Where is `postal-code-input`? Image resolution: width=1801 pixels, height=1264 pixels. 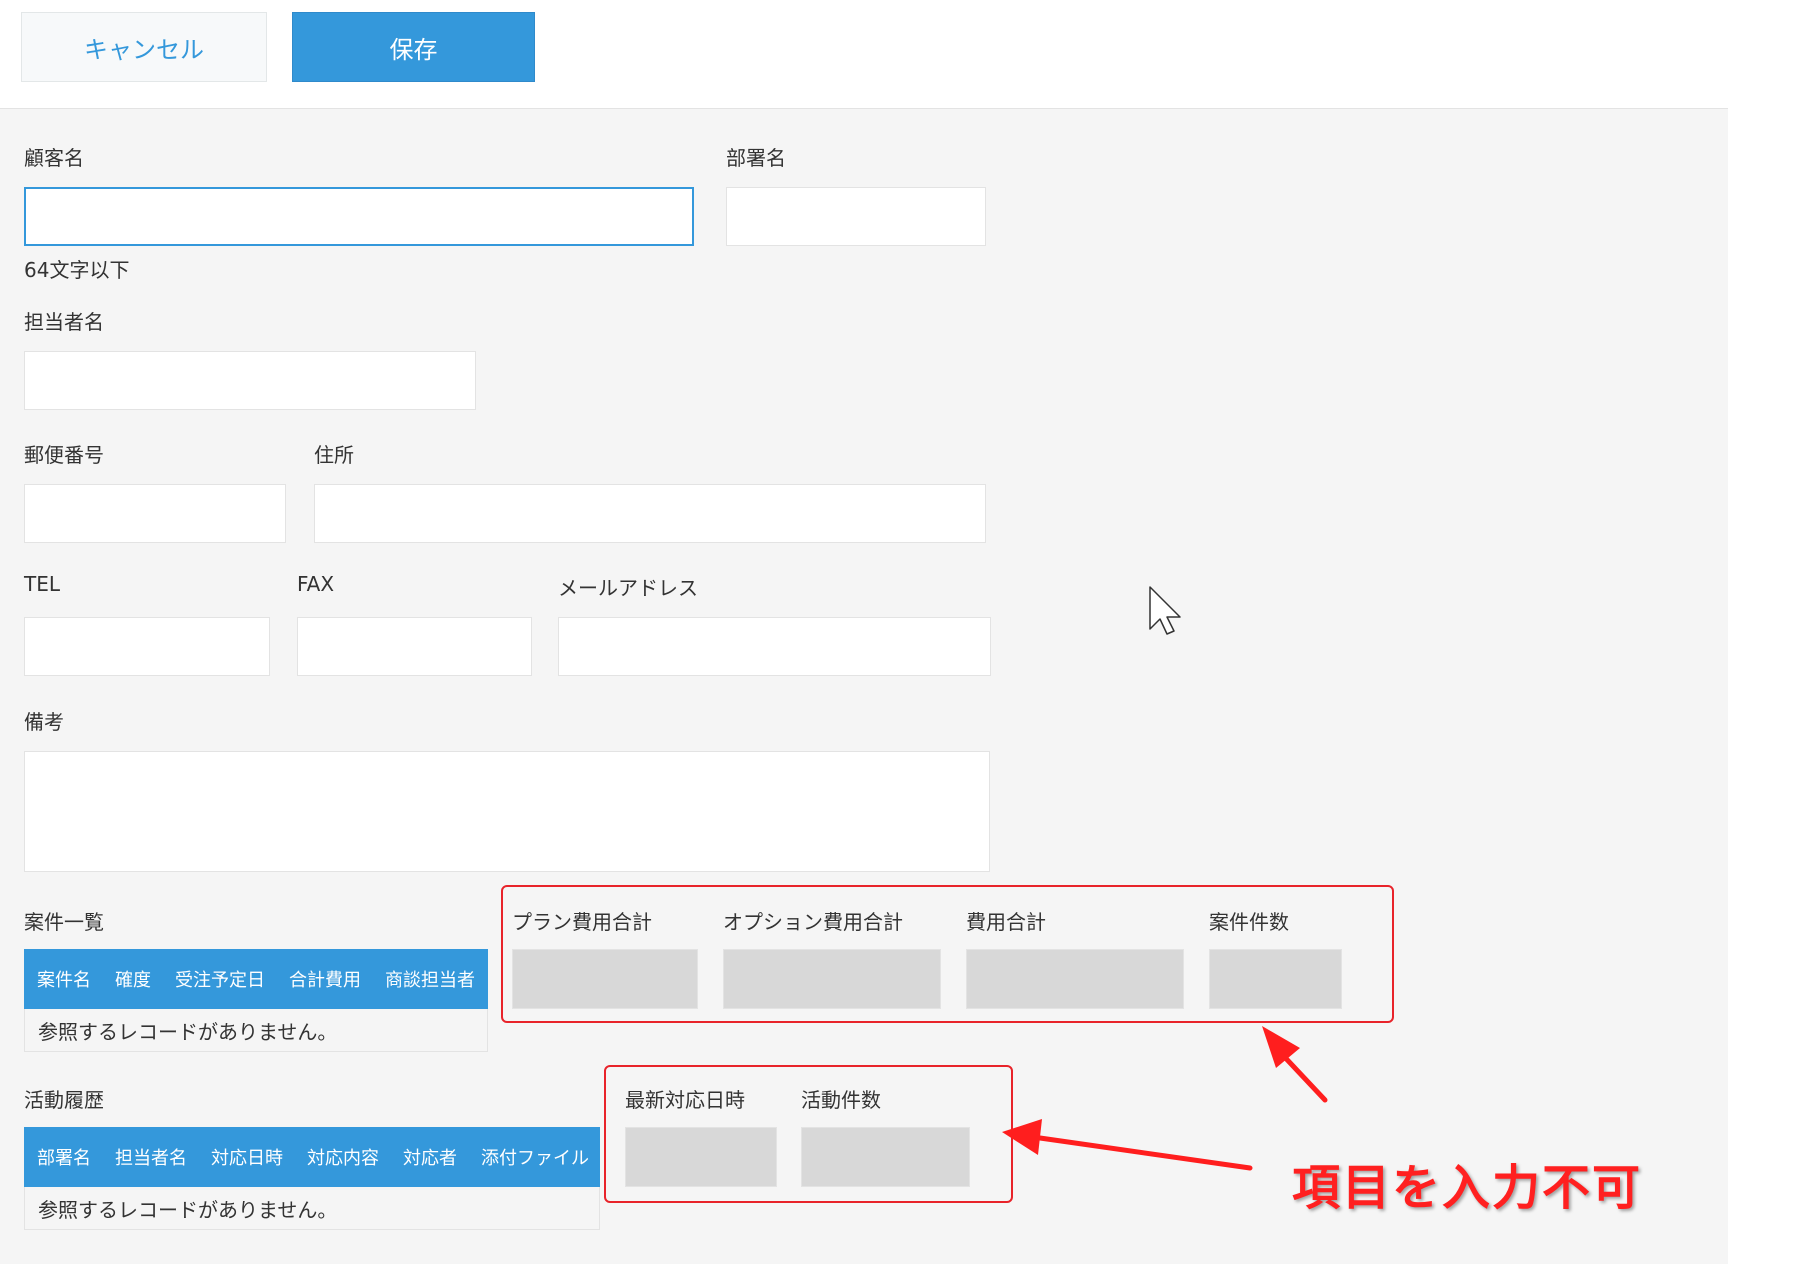 postal-code-input is located at coordinates (155, 513).